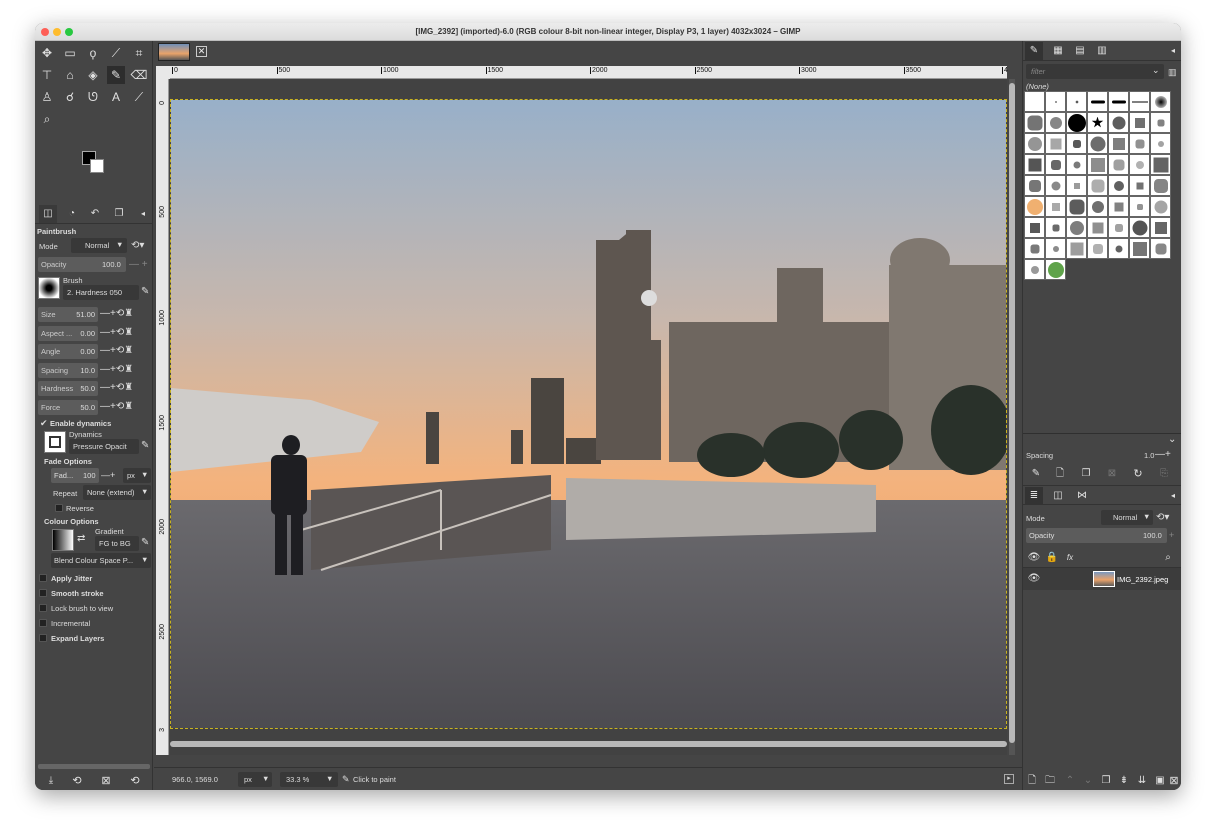  Describe the element at coordinates (43, 578) in the screenshot. I see `apply-jitter-checkbox` at that location.